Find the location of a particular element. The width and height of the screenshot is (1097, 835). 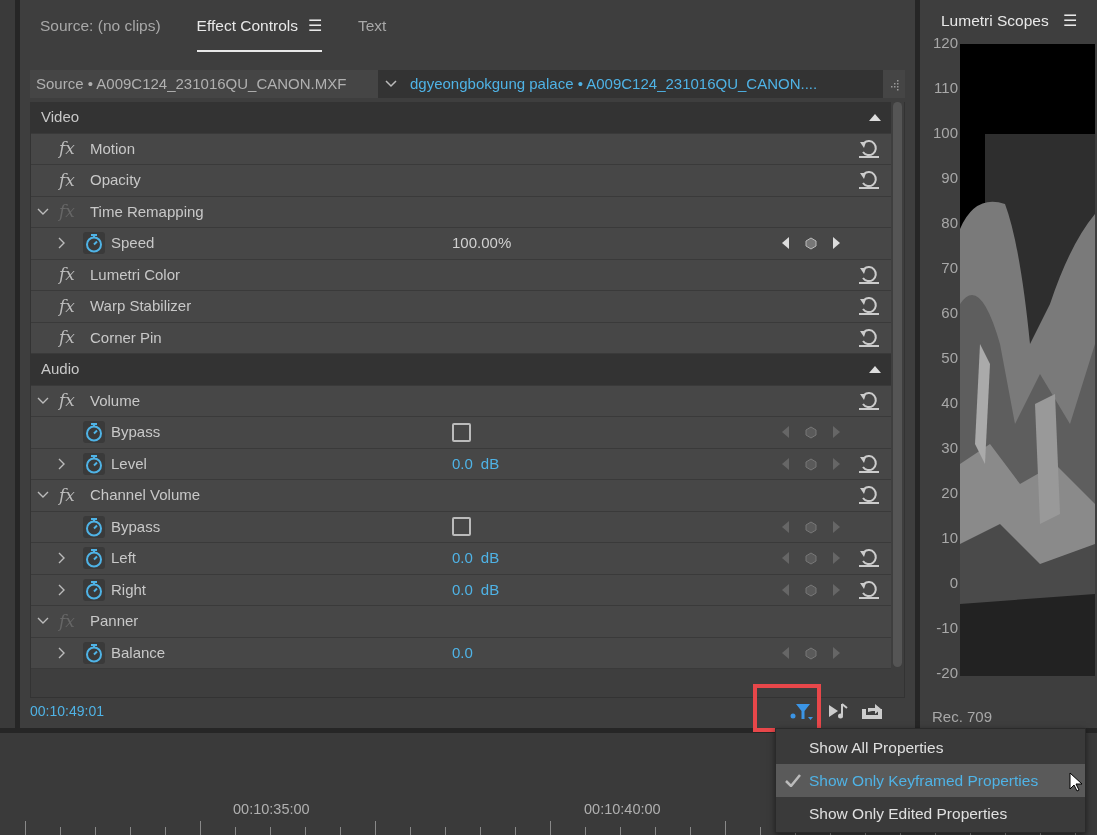

keyframe-nav-icon is located at coordinates (811, 243).